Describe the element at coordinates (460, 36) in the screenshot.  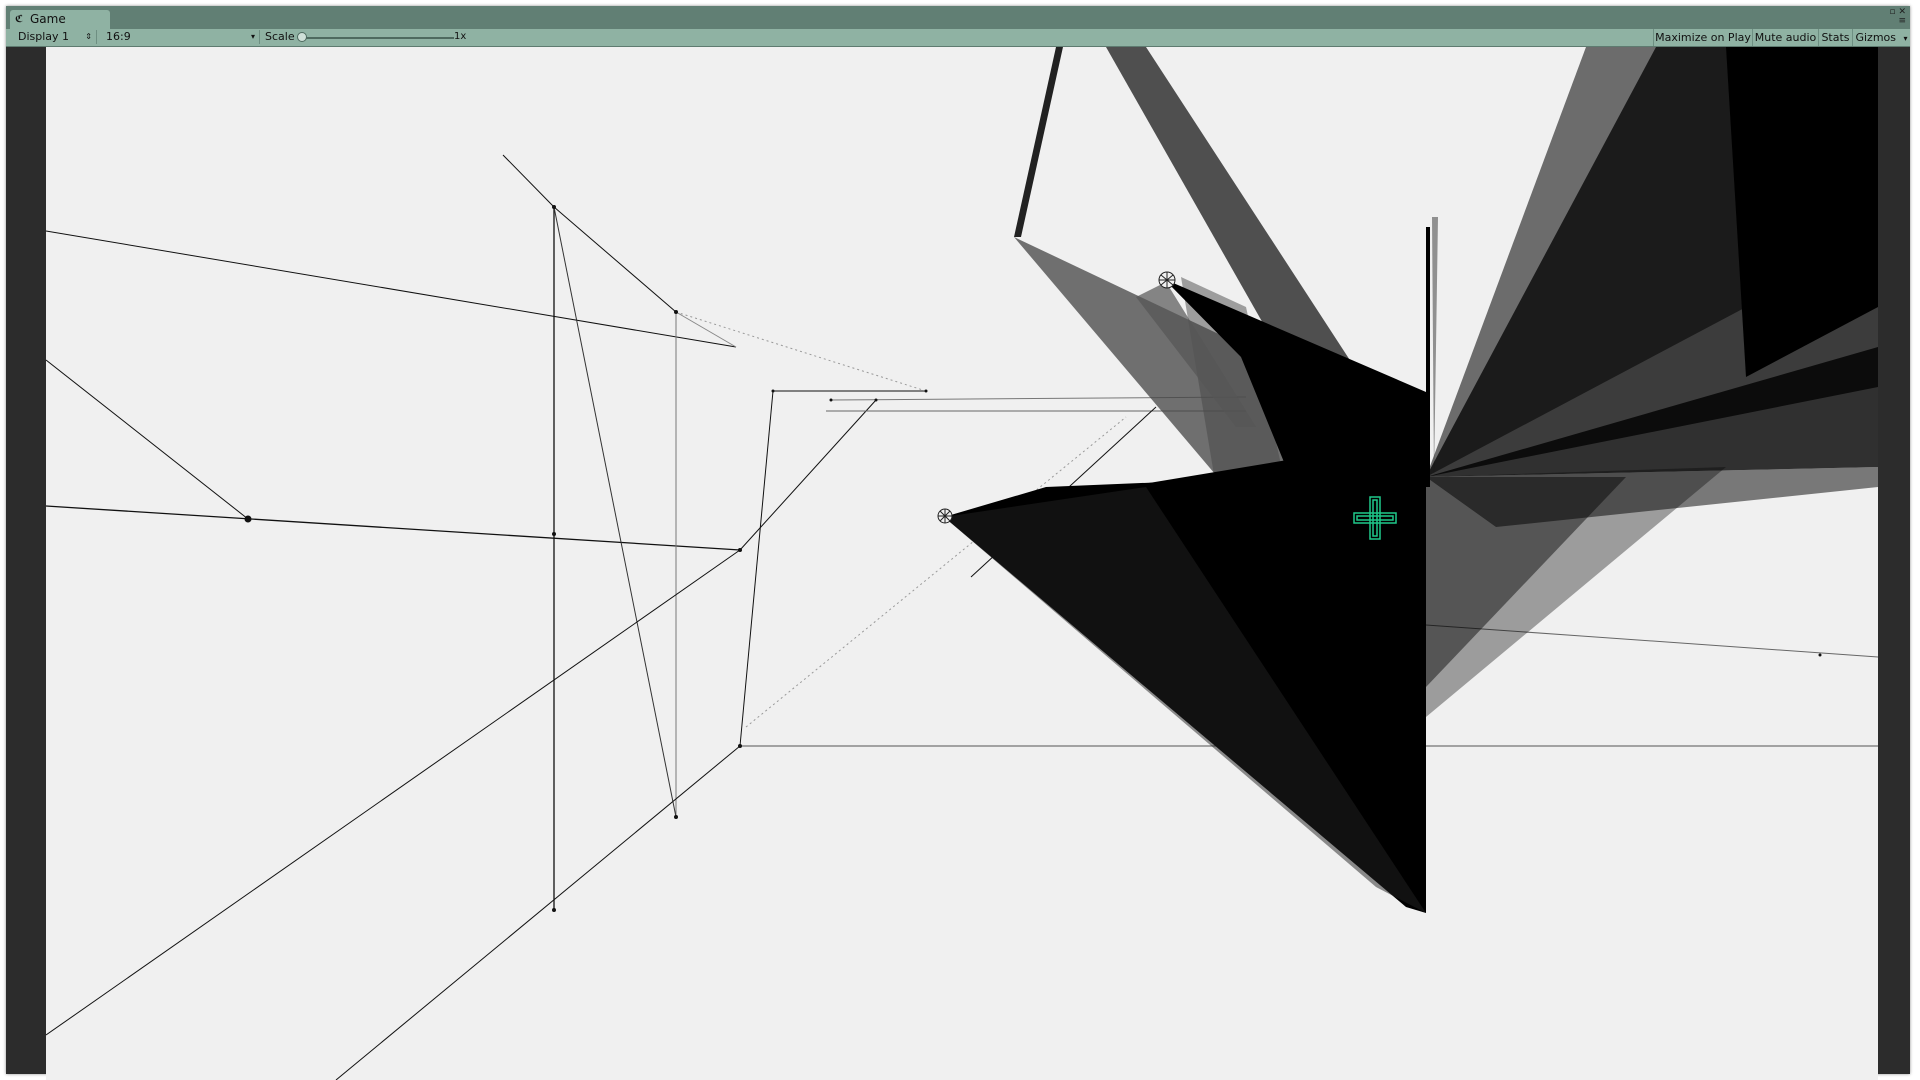
I see `scale-value: 1x` at that location.